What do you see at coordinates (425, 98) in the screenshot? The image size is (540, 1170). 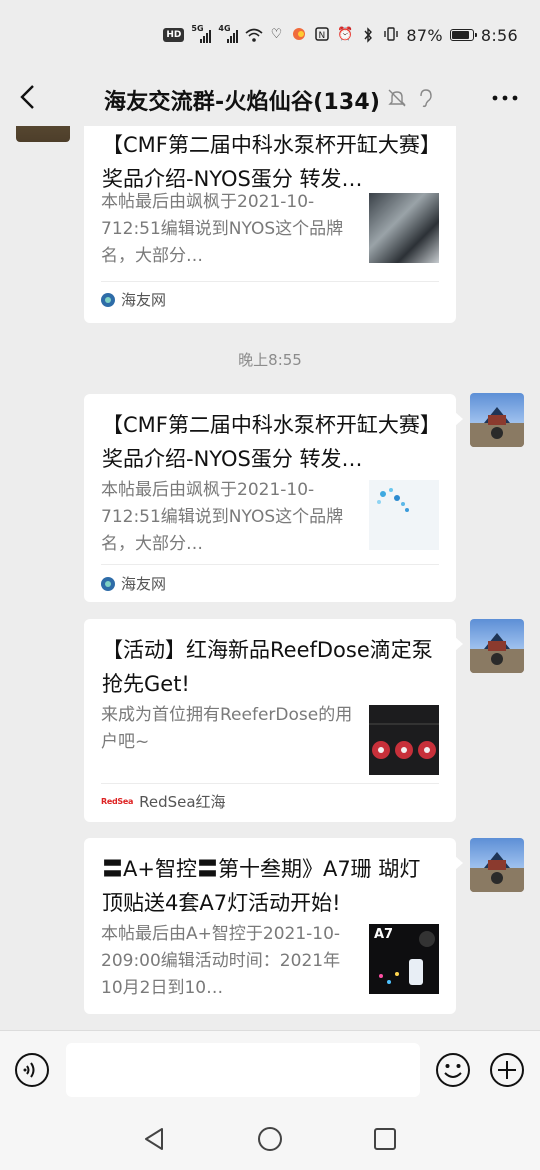 I see `ear-icon` at bounding box center [425, 98].